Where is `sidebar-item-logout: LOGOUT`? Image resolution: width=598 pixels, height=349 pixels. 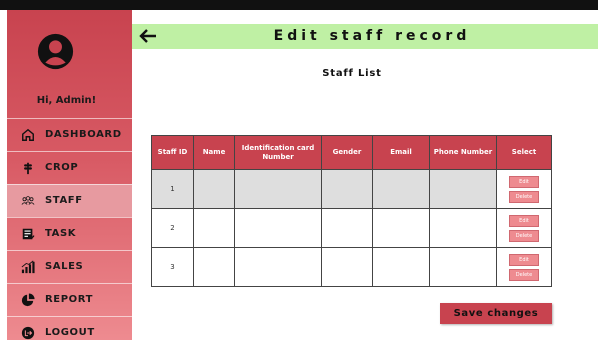 sidebar-item-logout: LOGOUT is located at coordinates (69, 332).